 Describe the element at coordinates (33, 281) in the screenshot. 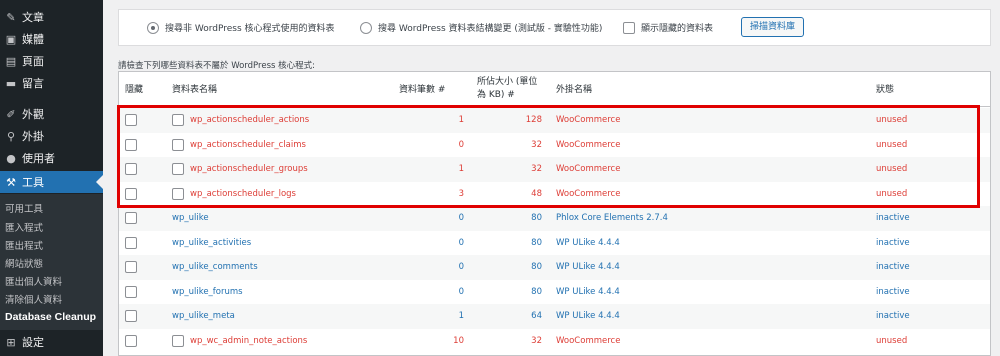

I see `submenu-export-personal-data: 匯出個人資料` at that location.